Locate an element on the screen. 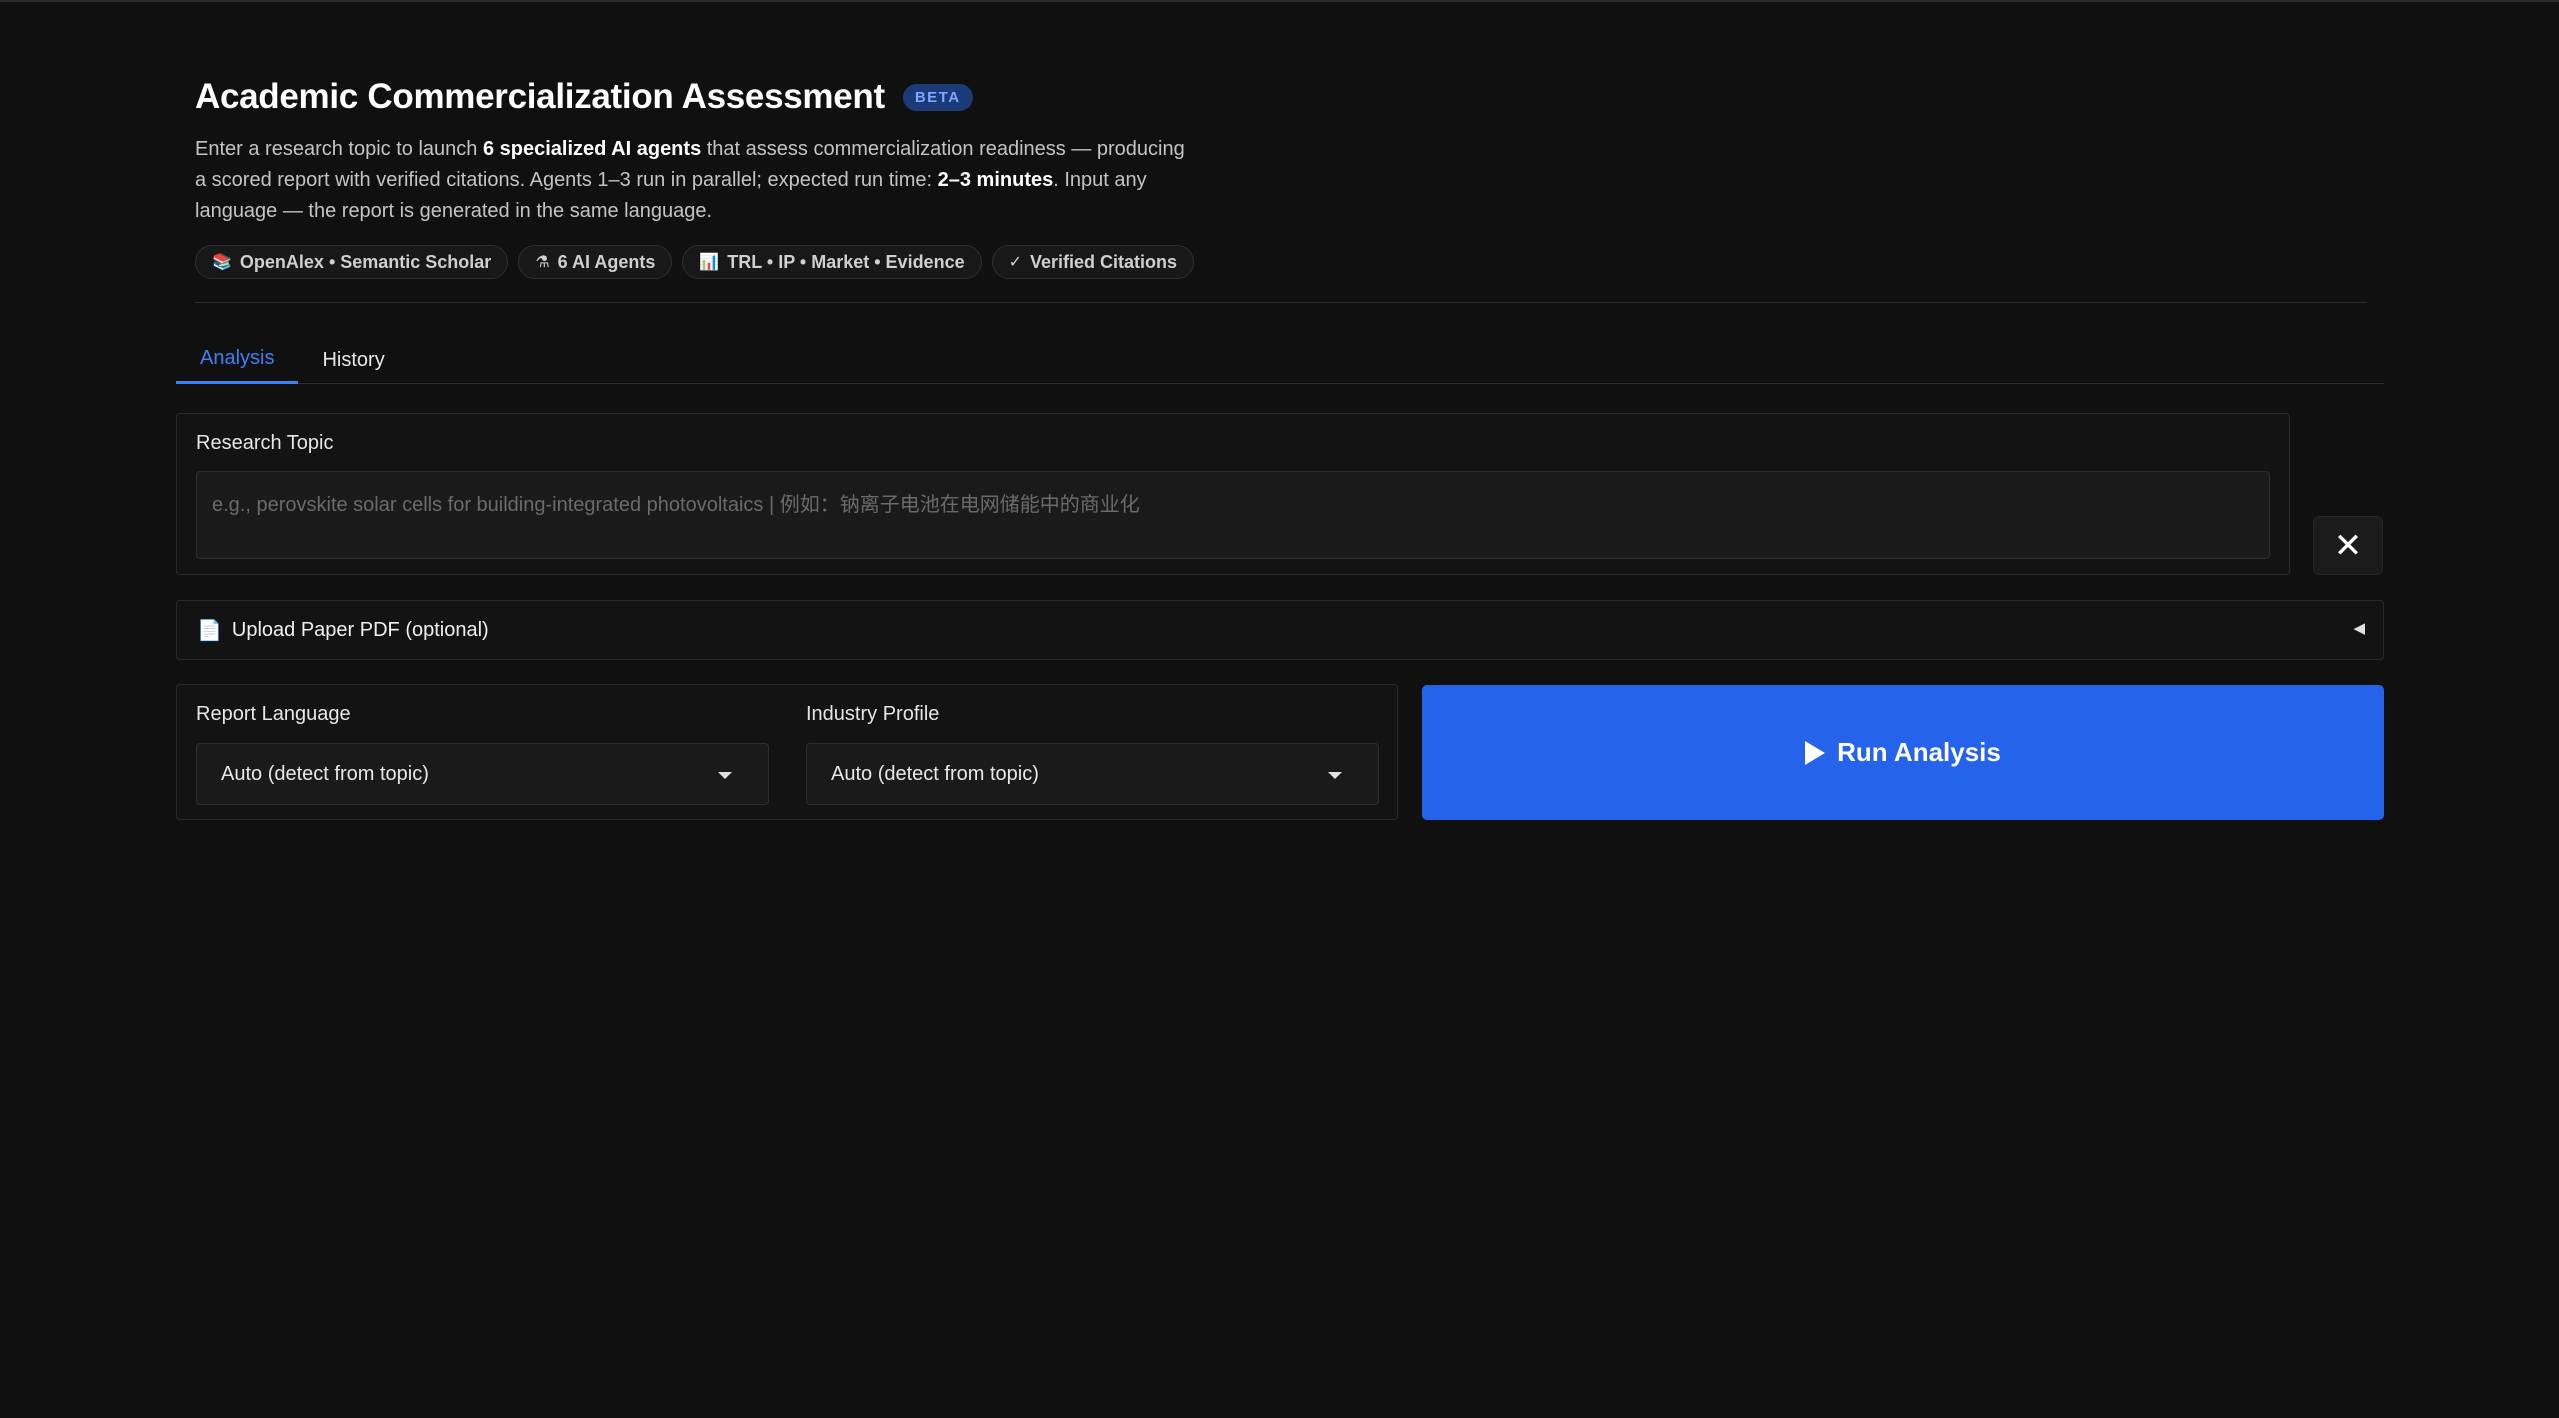 The height and width of the screenshot is (1418, 2559). research-topic-label: Research Topic is located at coordinates (265, 443).